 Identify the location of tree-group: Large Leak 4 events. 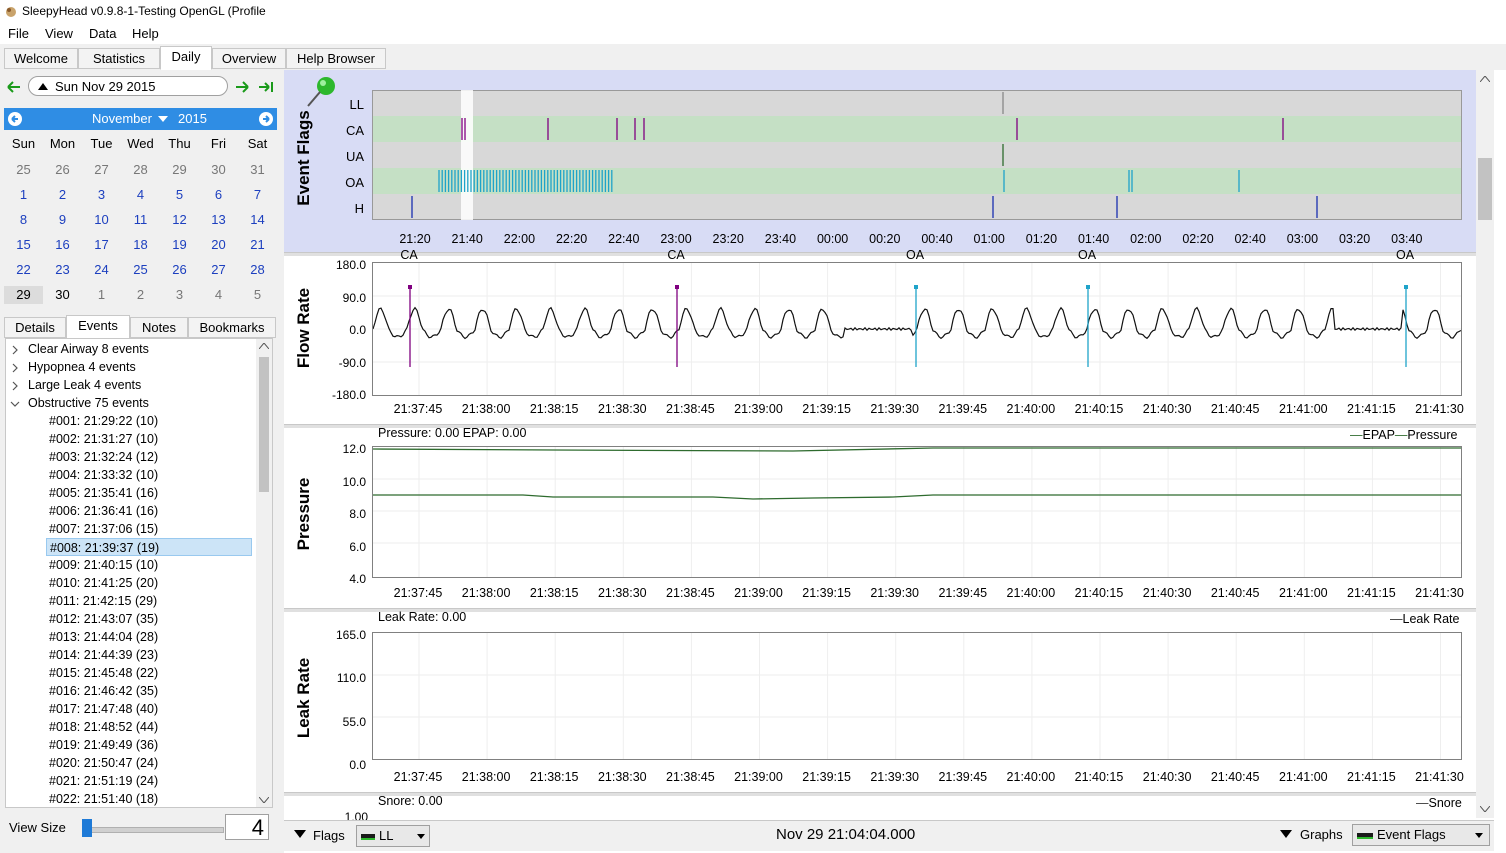
(75, 385).